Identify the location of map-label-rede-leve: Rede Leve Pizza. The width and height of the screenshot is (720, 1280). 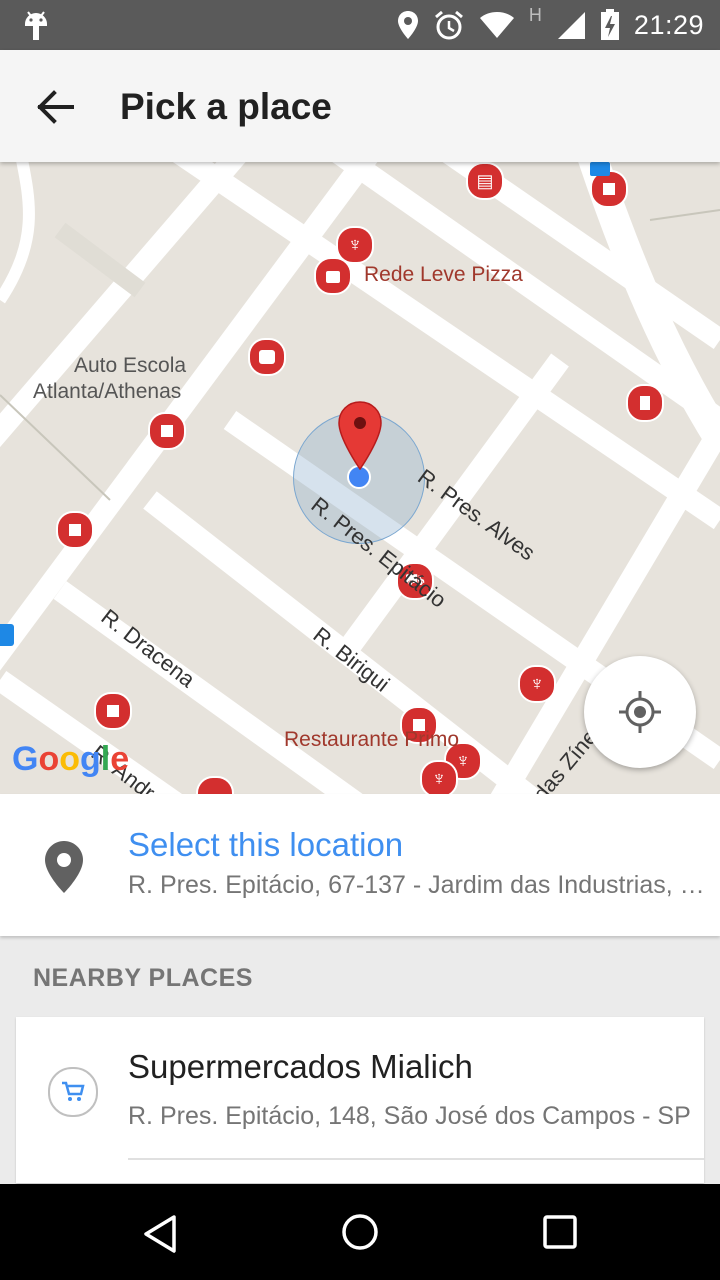
(443, 274).